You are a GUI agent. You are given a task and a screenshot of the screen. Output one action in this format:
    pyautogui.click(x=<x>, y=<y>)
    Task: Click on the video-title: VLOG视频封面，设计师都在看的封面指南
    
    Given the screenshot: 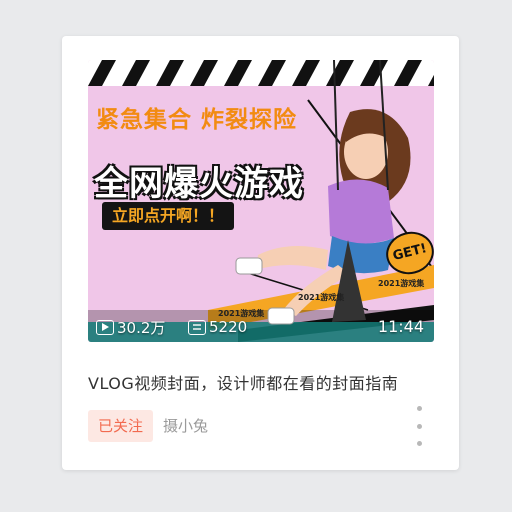 What is the action you would take?
    pyautogui.click(x=243, y=382)
    